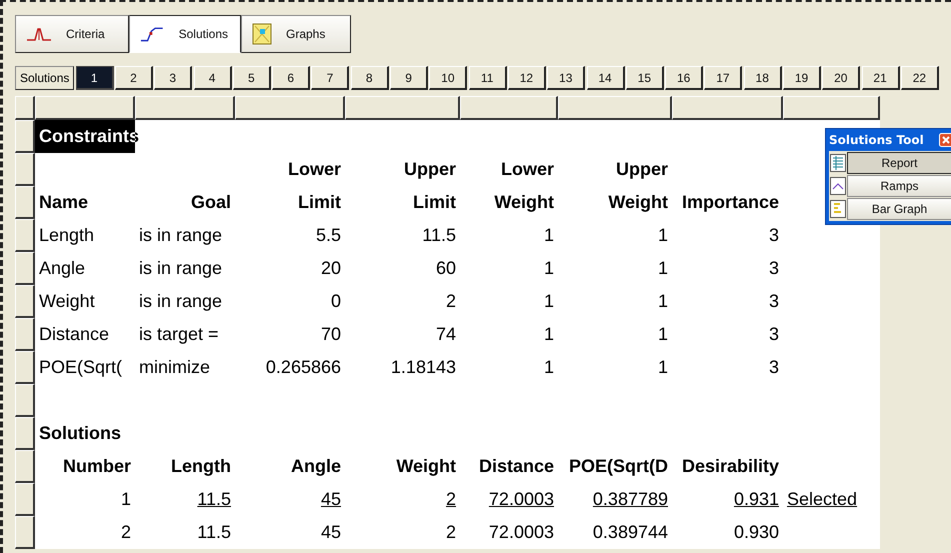 This screenshot has height=553, width=951. Describe the element at coordinates (516, 466) in the screenshot. I see `column-heading: Distance` at that location.